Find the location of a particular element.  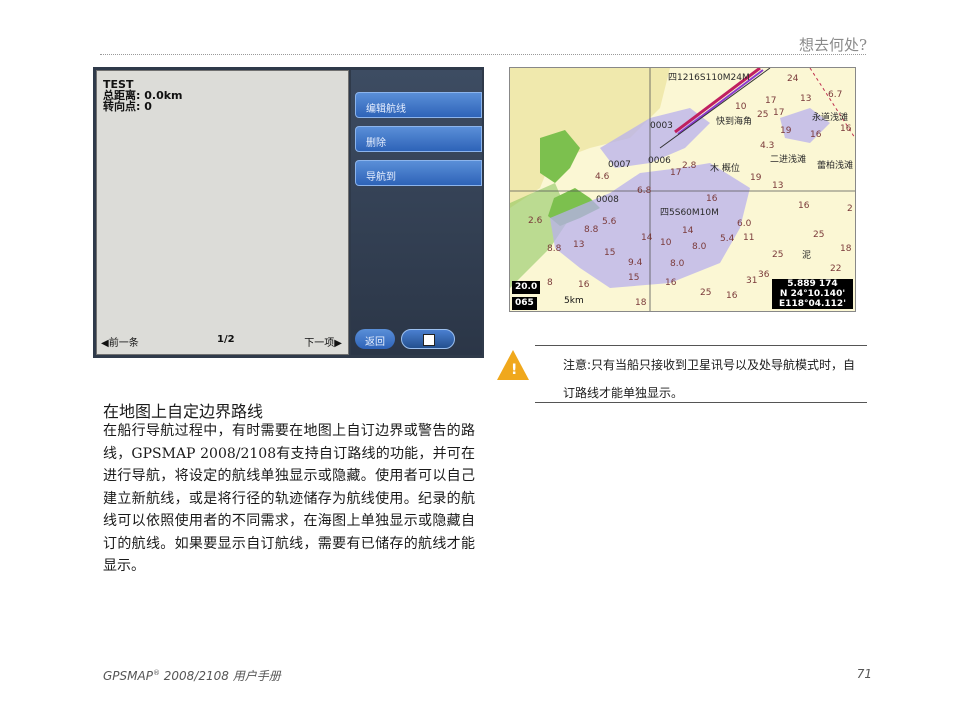

chart-label: 快到海角 is located at coordinates (734, 122).